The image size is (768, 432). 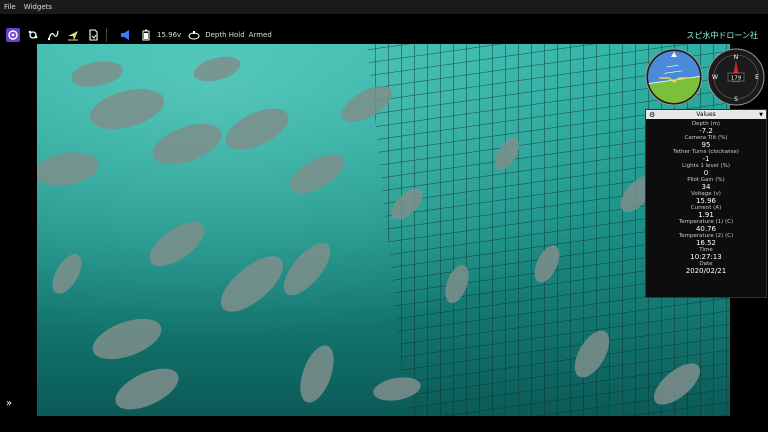 I want to click on value-row-pilot-gain: Pilot Gain (%) 34, so click(x=706, y=184).